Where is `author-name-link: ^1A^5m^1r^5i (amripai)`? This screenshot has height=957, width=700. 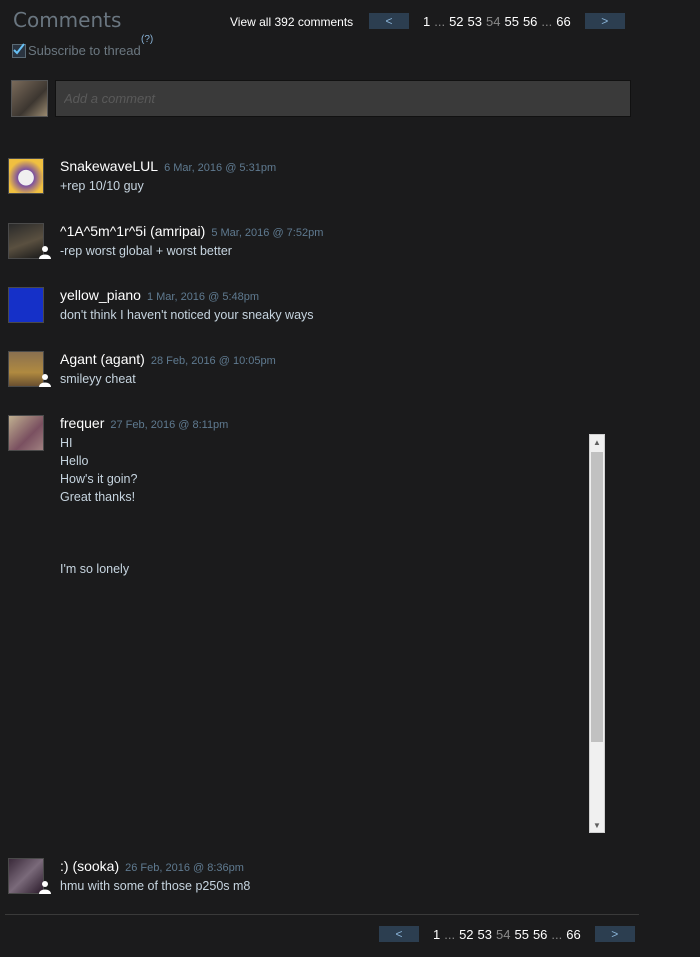
author-name-link: ^1A^5m^1r^5i (amripai) is located at coordinates (132, 231).